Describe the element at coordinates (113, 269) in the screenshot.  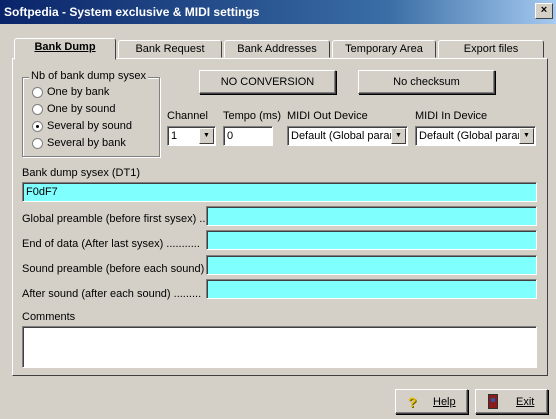
I see `sound-preamble-label: Sound preamble (before each sound)` at that location.